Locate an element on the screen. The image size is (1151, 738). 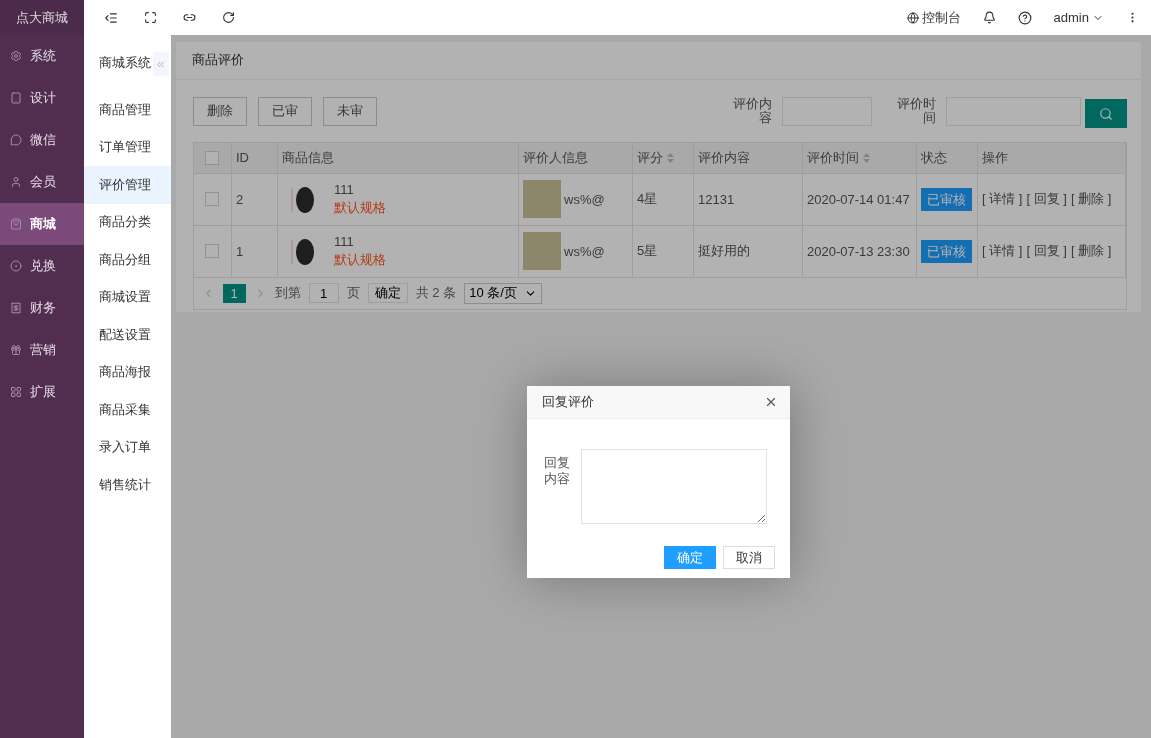
nav-label: 扩展 is located at coordinates (43, 392).